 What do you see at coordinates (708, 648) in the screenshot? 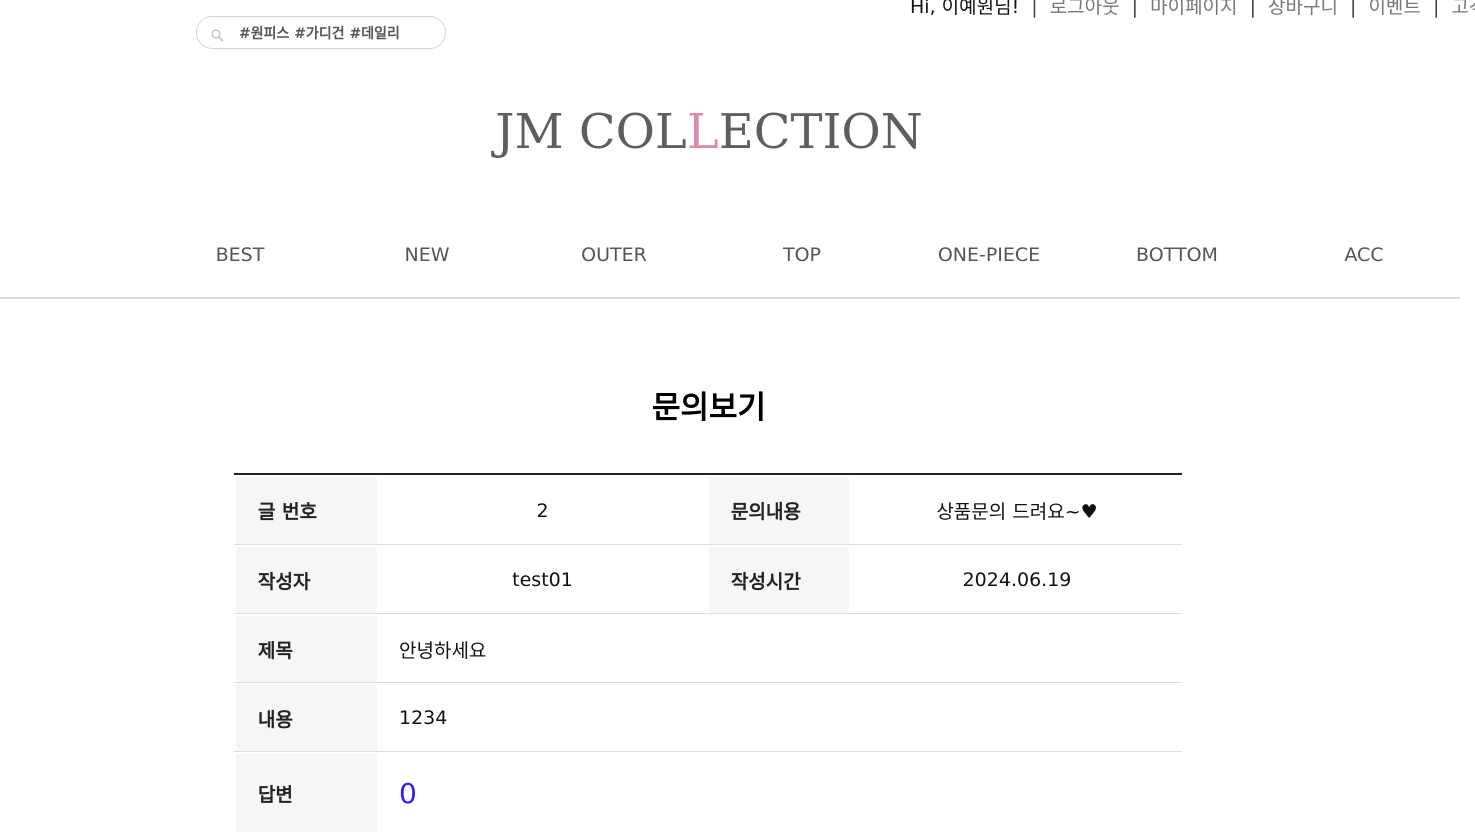
I see `table-row: 제목 안녕하세요` at bounding box center [708, 648].